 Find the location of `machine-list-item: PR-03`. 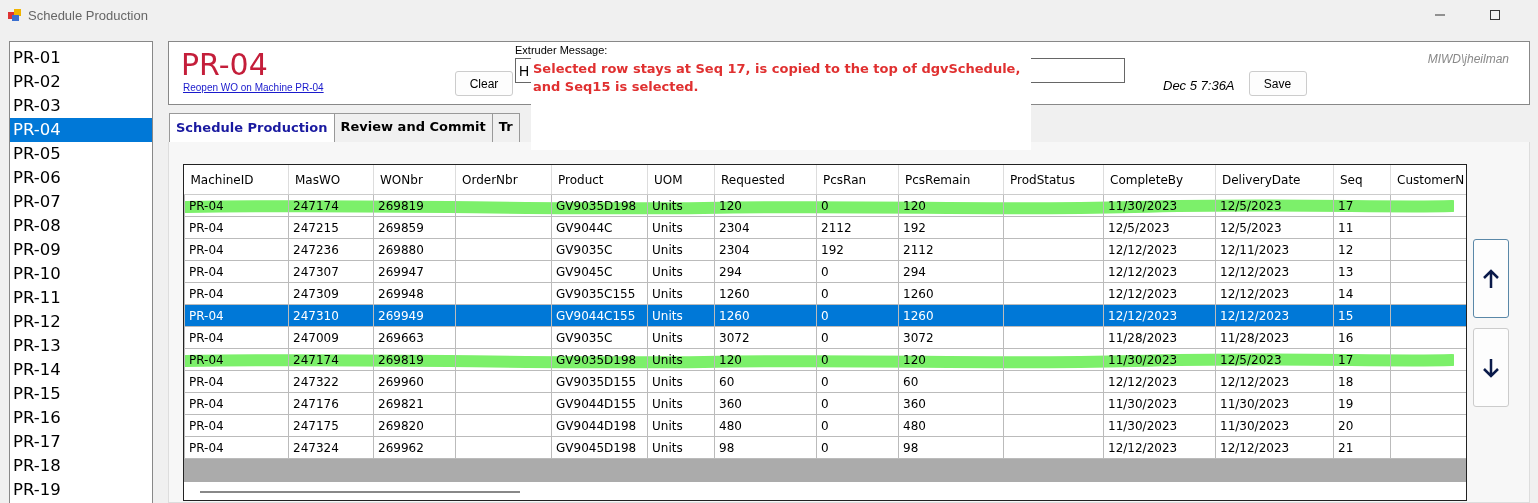

machine-list-item: PR-03 is located at coordinates (81, 106).